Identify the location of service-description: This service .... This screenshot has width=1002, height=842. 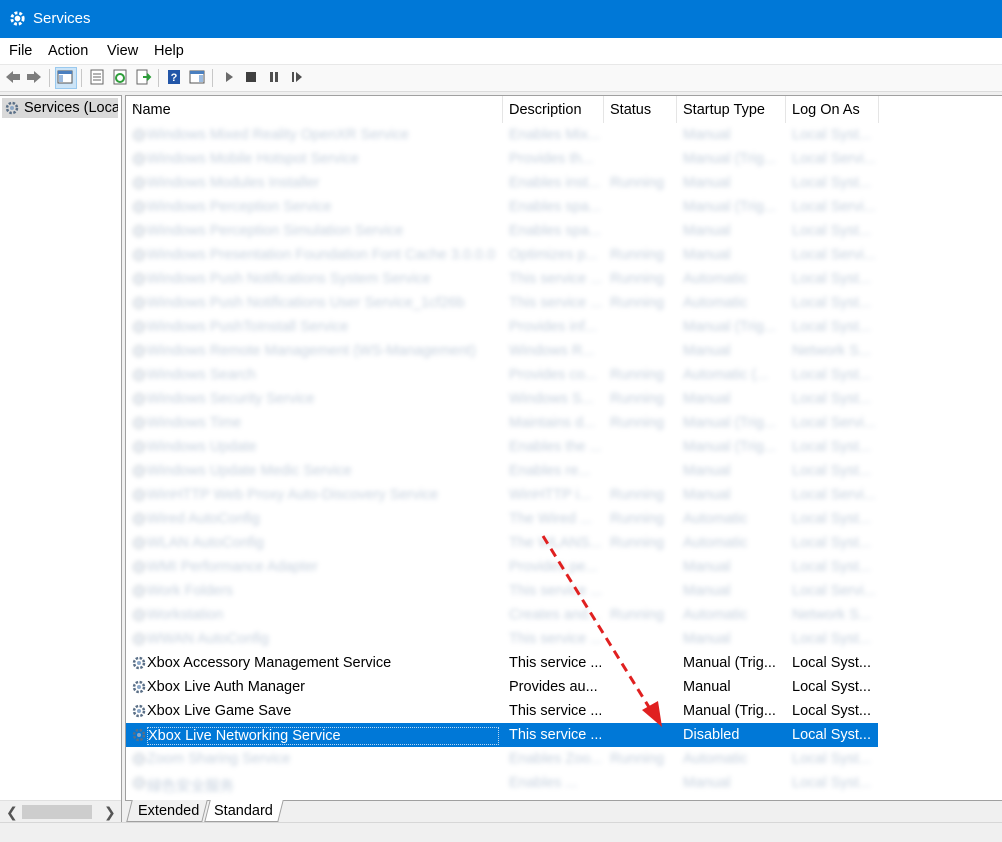
(555, 303).